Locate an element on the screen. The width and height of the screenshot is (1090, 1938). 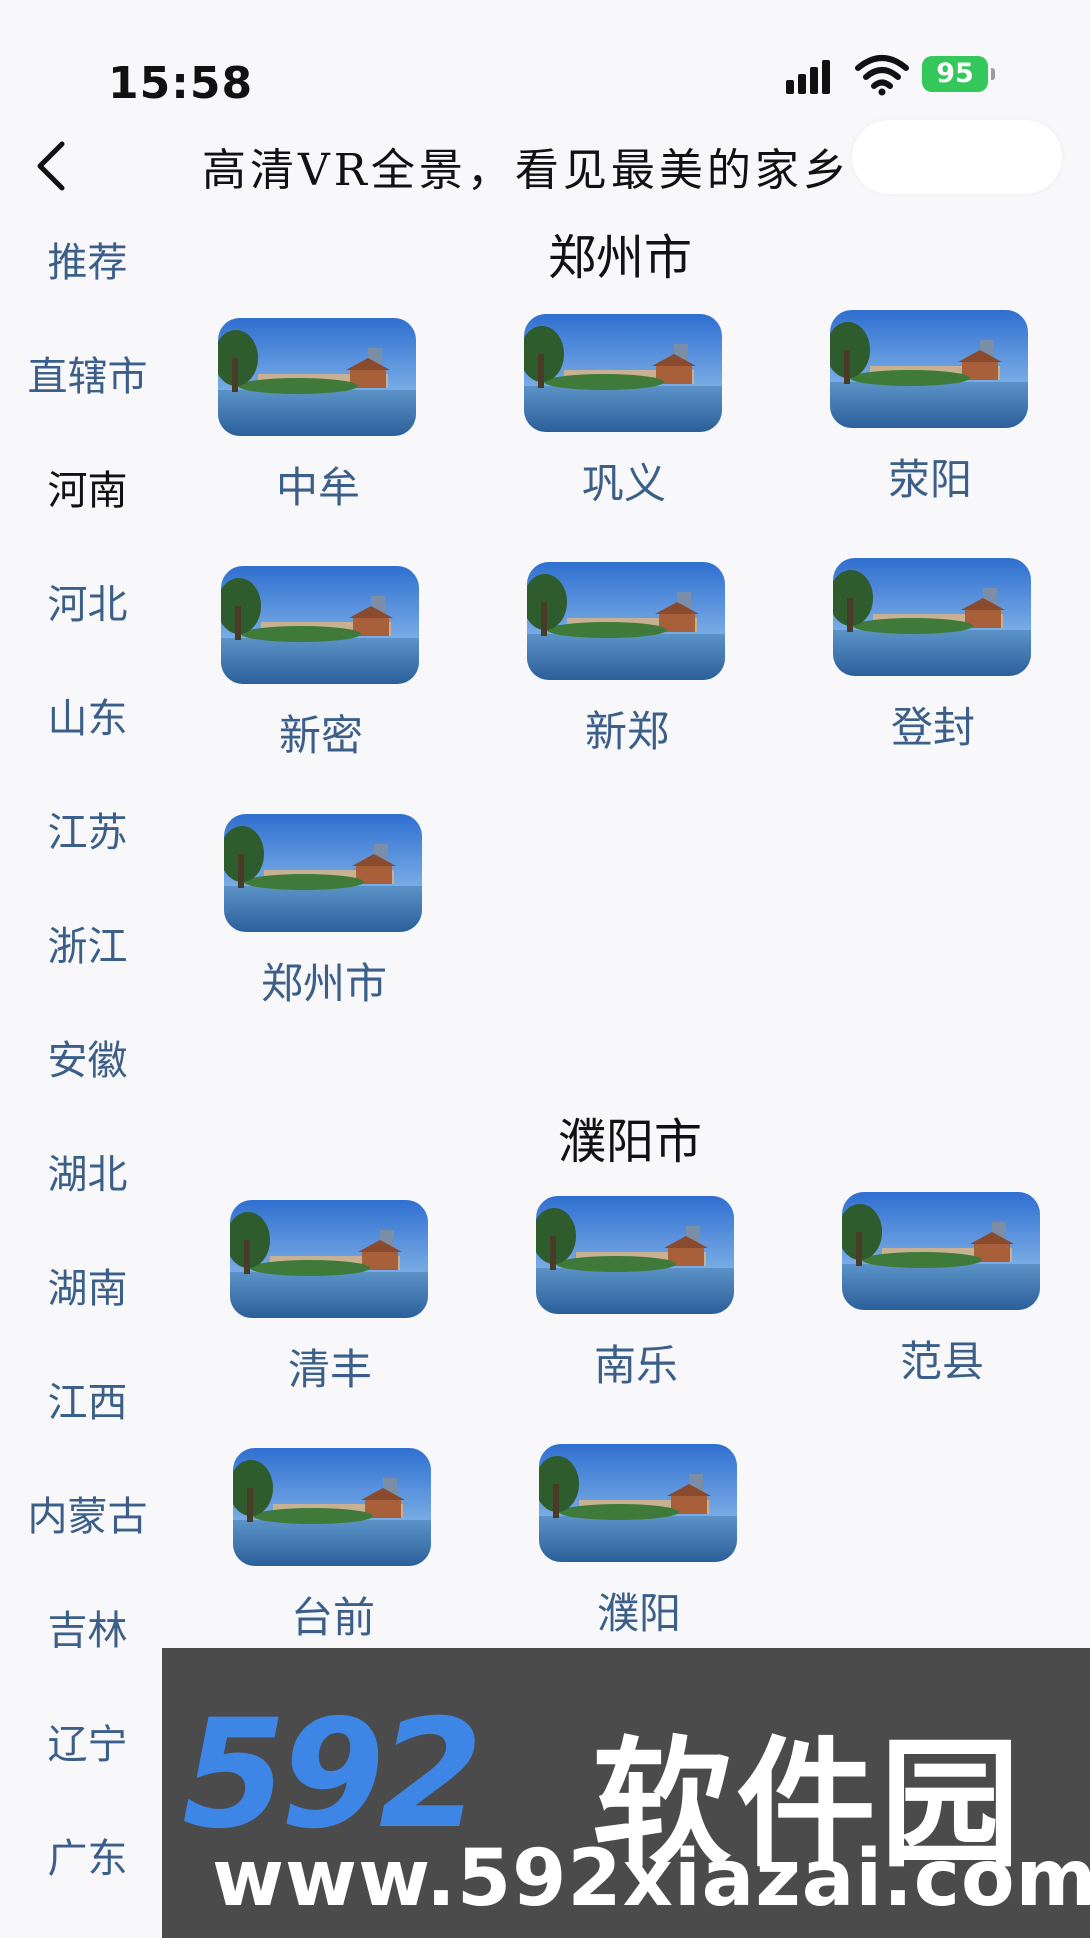
city-tile: 郑州市 is located at coordinates (324, 912).